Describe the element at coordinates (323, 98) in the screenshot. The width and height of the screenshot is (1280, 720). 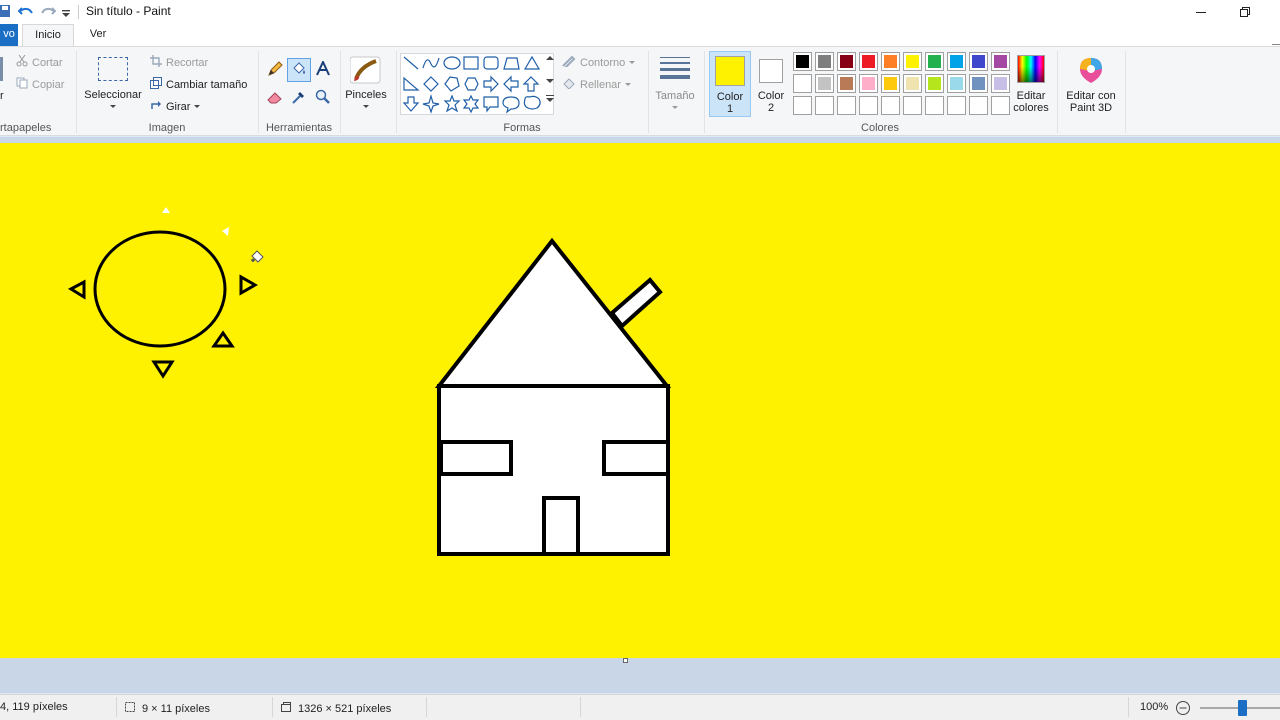
I see `magnifier-button` at that location.